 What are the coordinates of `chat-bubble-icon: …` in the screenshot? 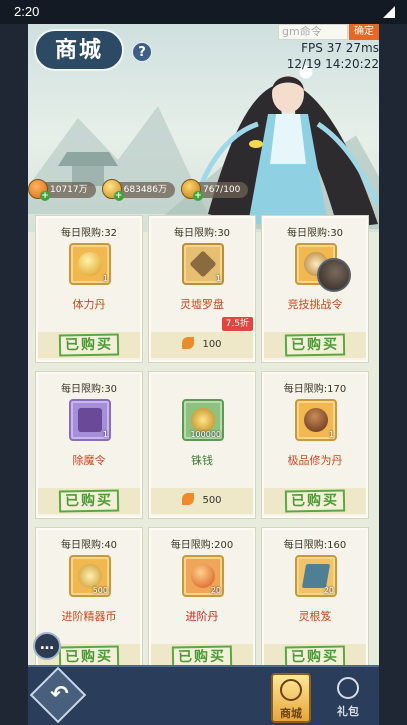 It's located at (47, 646).